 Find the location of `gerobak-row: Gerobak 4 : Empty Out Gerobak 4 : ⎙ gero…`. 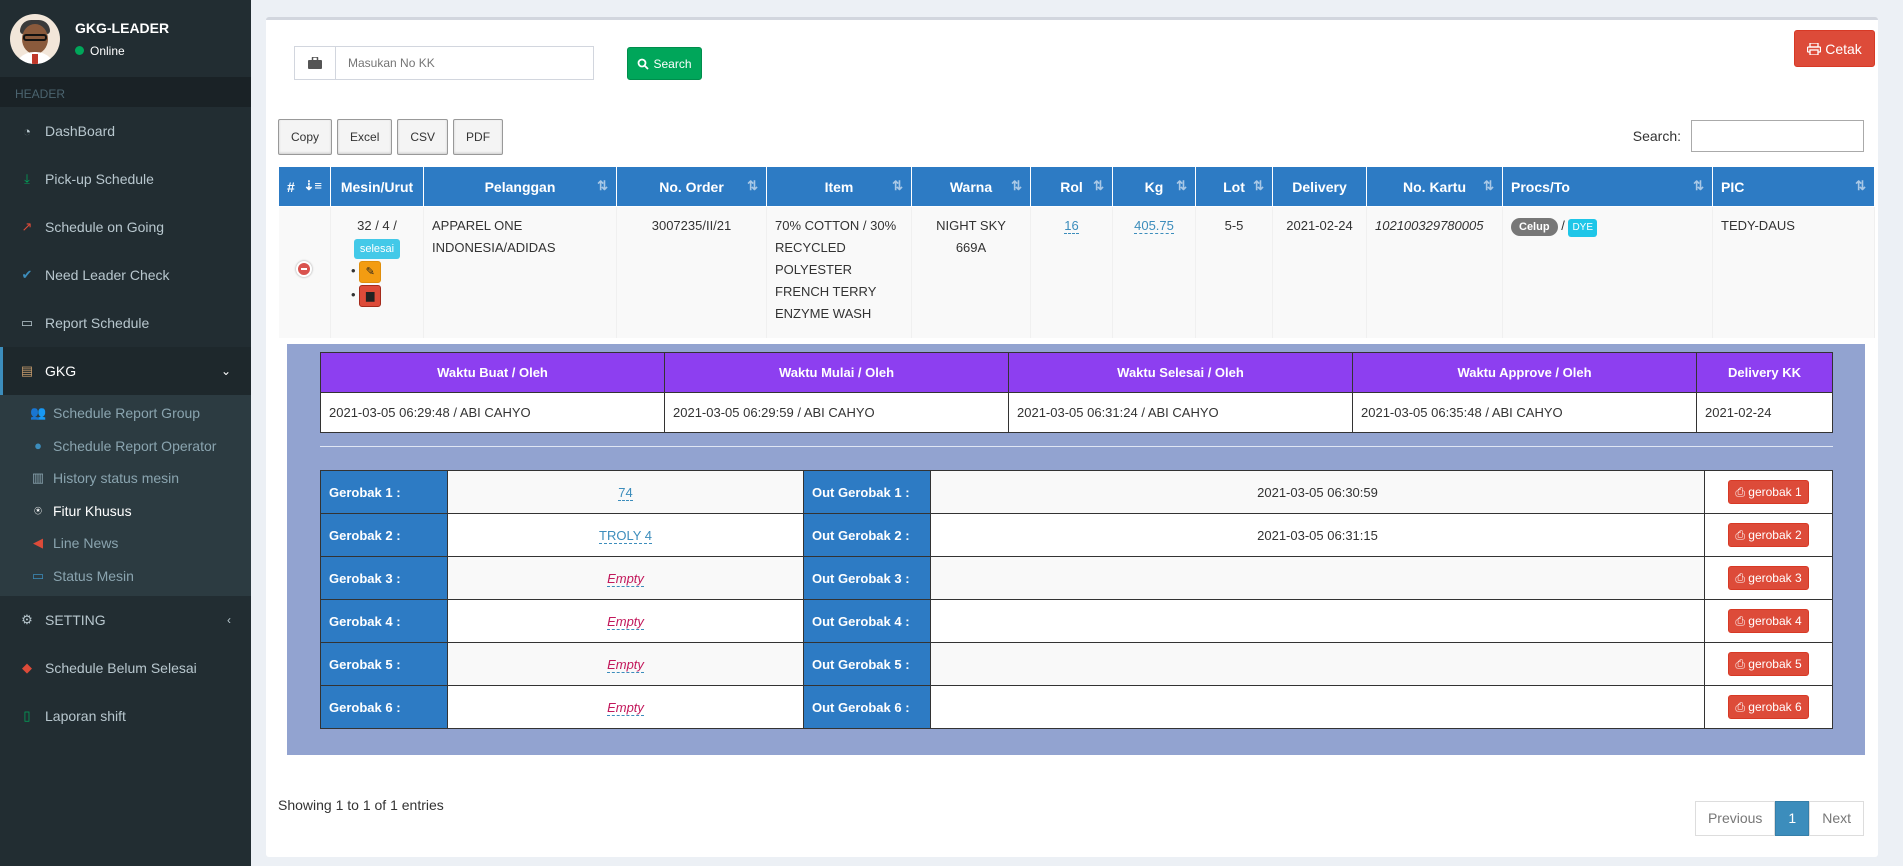

gerobak-row: Gerobak 4 : Empty Out Gerobak 4 : ⎙ gero… is located at coordinates (1076, 621).